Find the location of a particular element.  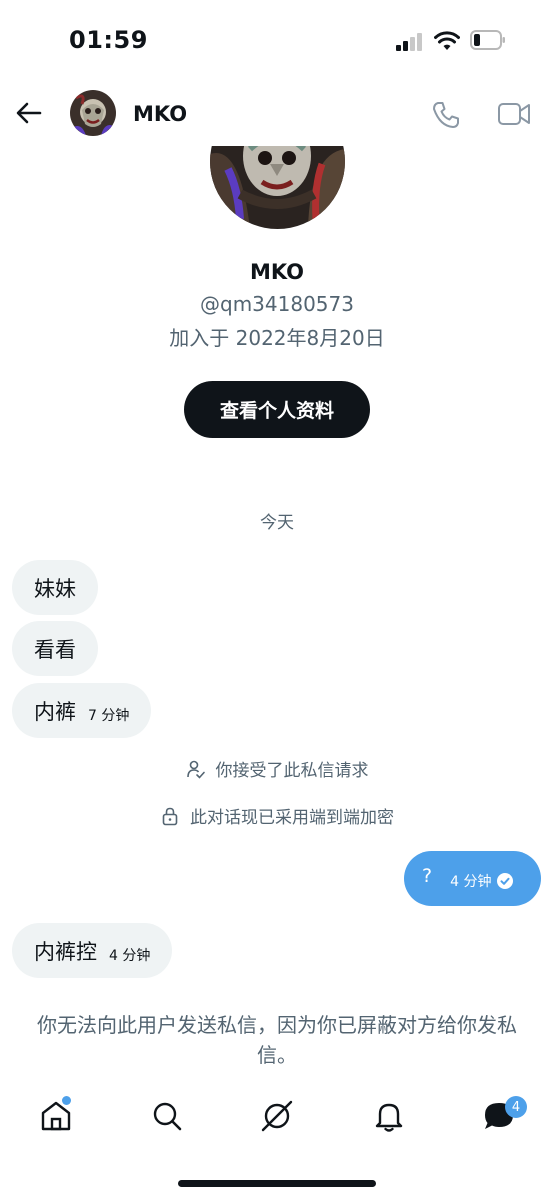

back-arrow-icon is located at coordinates (29, 113).